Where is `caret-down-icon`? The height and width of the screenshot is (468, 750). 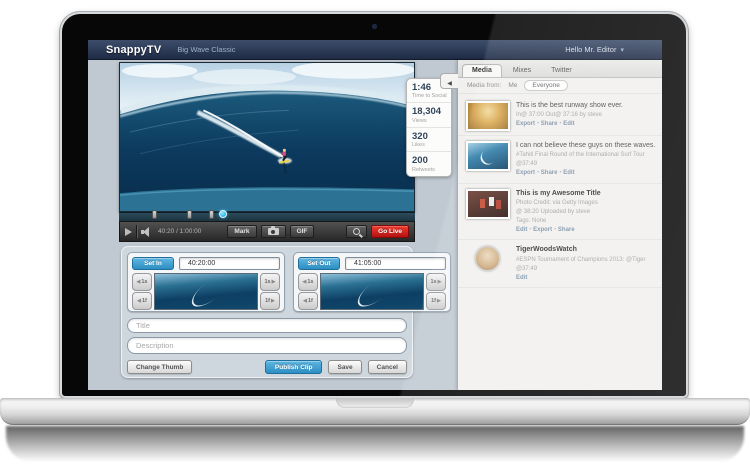 caret-down-icon is located at coordinates (622, 49).